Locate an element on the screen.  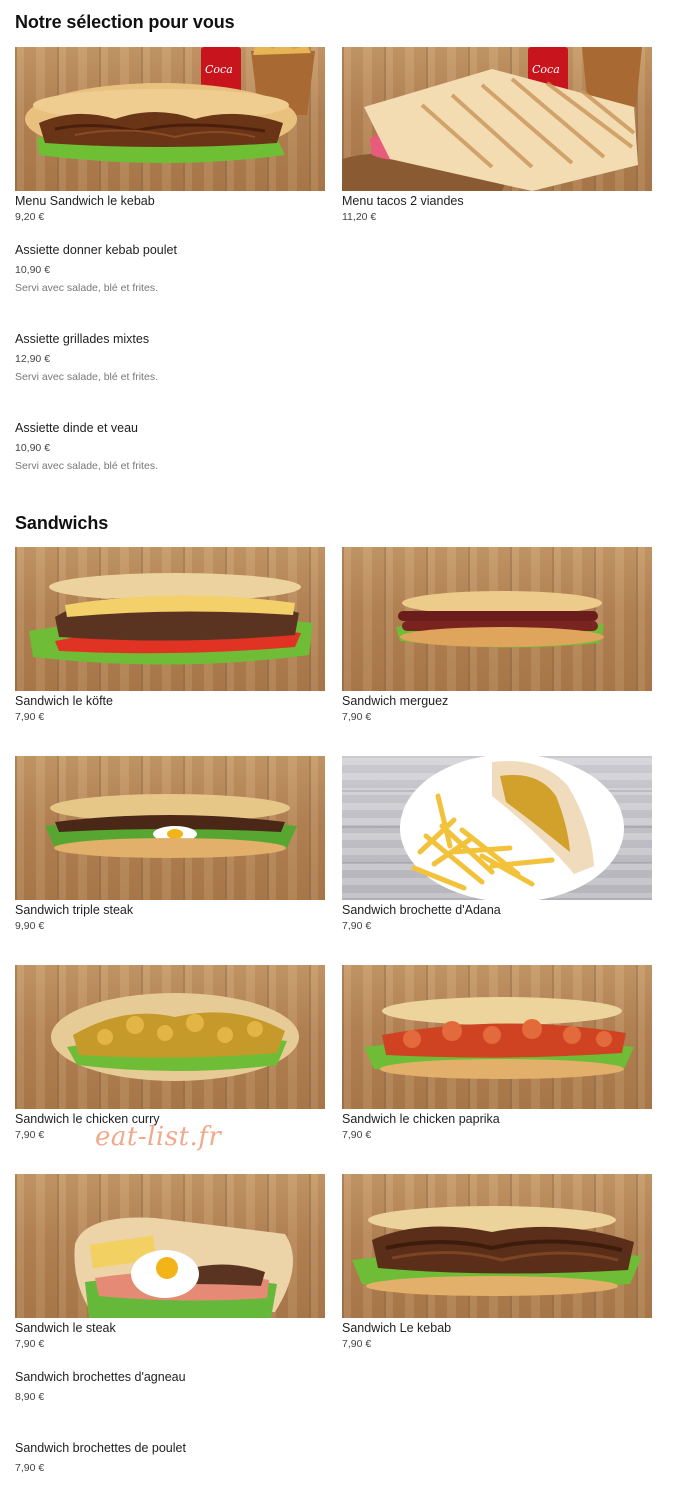
menu-item-name: Sandwich le steak is located at coordinates (65, 1328).